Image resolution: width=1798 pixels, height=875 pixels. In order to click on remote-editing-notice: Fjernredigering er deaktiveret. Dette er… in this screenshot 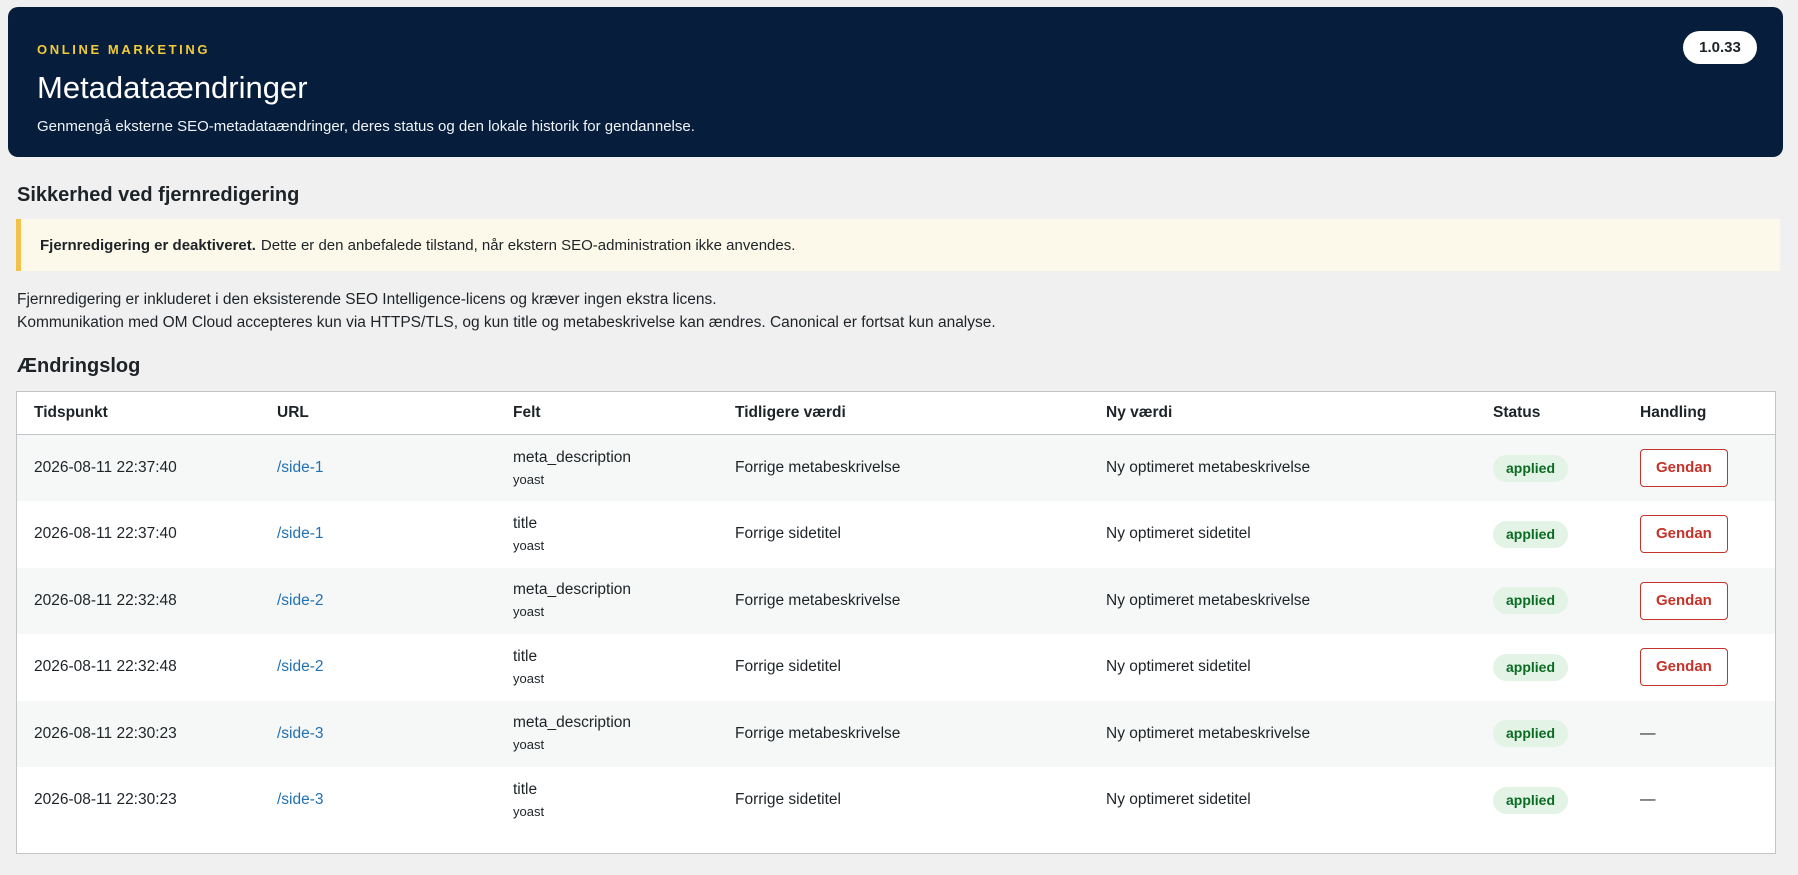, I will do `click(898, 245)`.